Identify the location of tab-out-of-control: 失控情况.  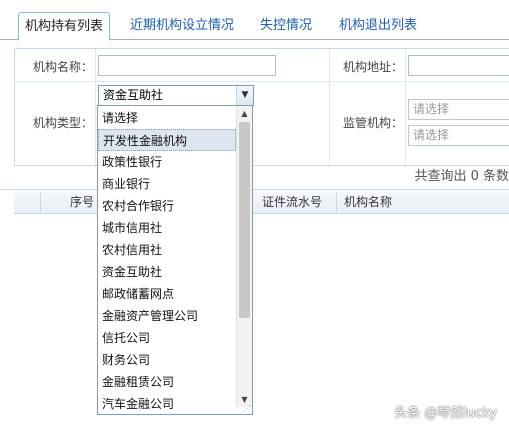
(286, 26).